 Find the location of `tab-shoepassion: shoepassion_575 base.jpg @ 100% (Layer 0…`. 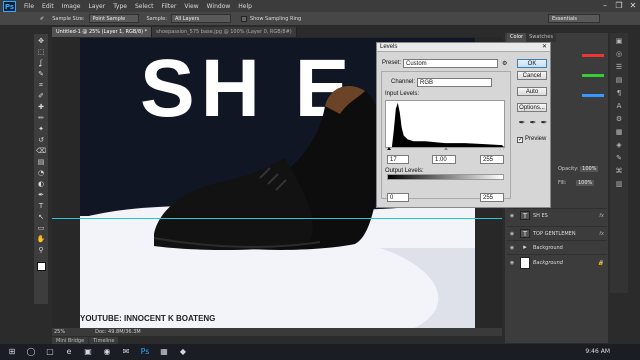

tab-shoepassion: shoepassion_575 base.jpg @ 100% (Layer 0… is located at coordinates (224, 32).